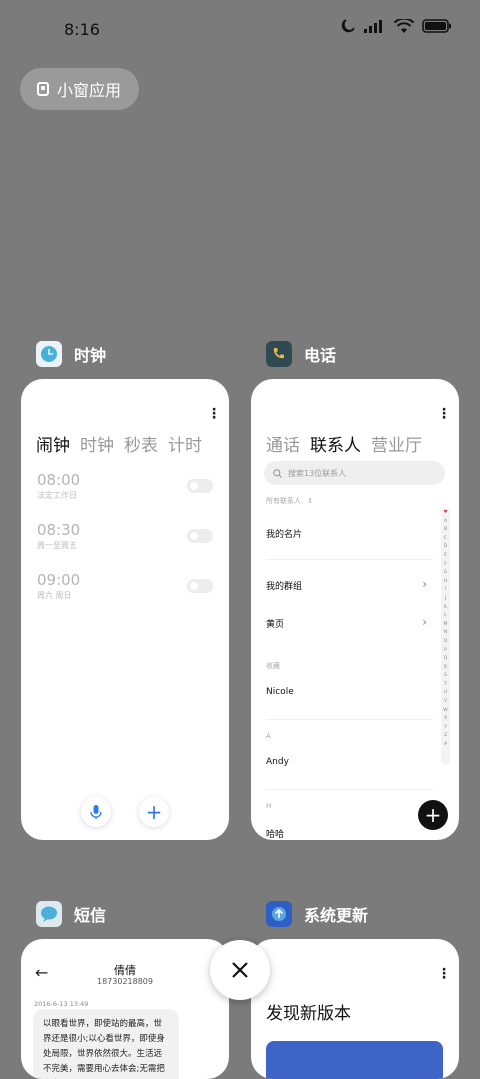 This screenshot has height=1079, width=480. What do you see at coordinates (396, 443) in the screenshot?
I see `tab-service-hall: 营业厅` at bounding box center [396, 443].